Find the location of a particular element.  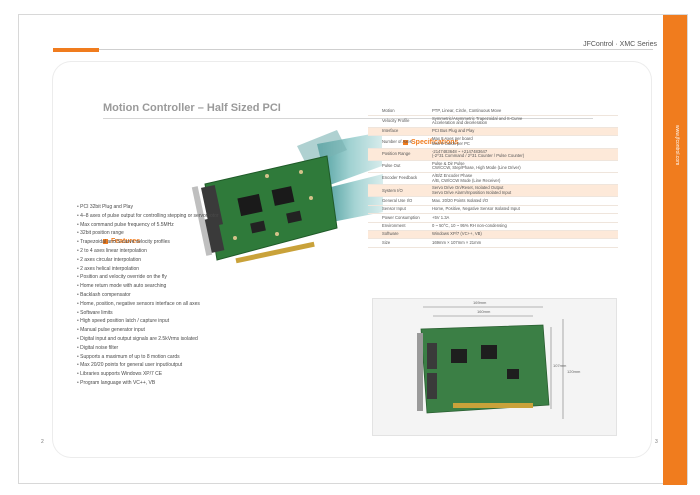

dimension-drawing: 169mm 160mm 107mm 120mm is located at coordinates (494, 367).